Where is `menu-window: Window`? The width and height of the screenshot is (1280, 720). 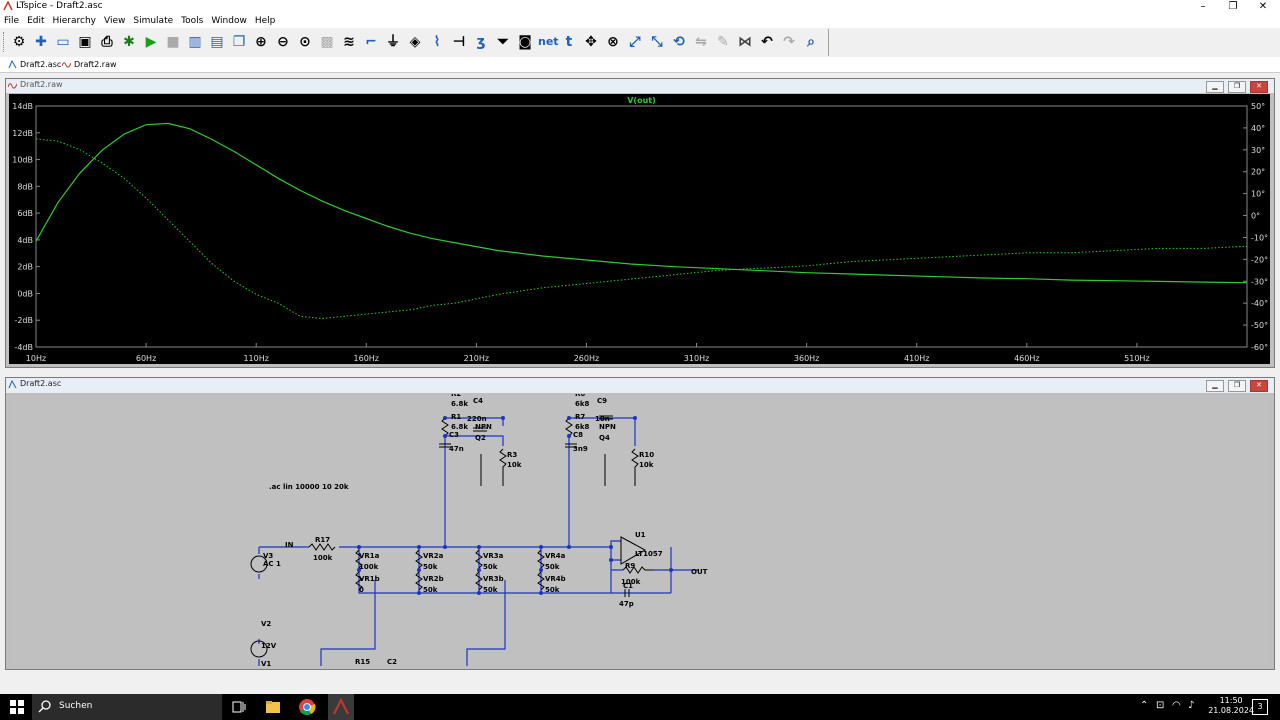 menu-window: Window is located at coordinates (229, 21).